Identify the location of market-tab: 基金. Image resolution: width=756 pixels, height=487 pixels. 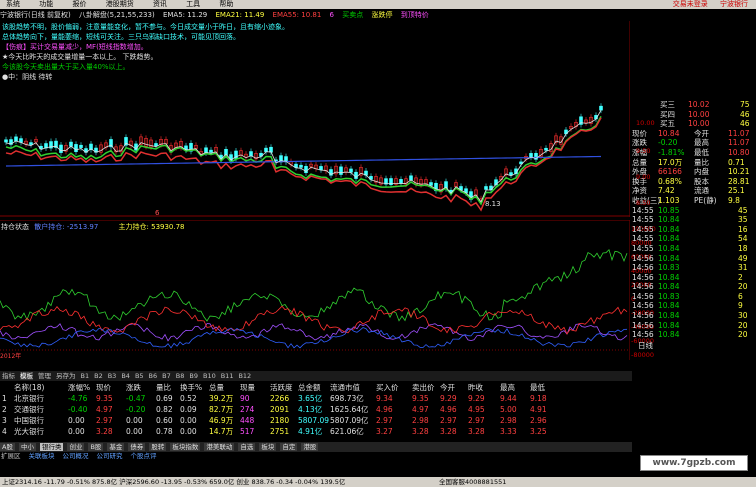
(116, 447).